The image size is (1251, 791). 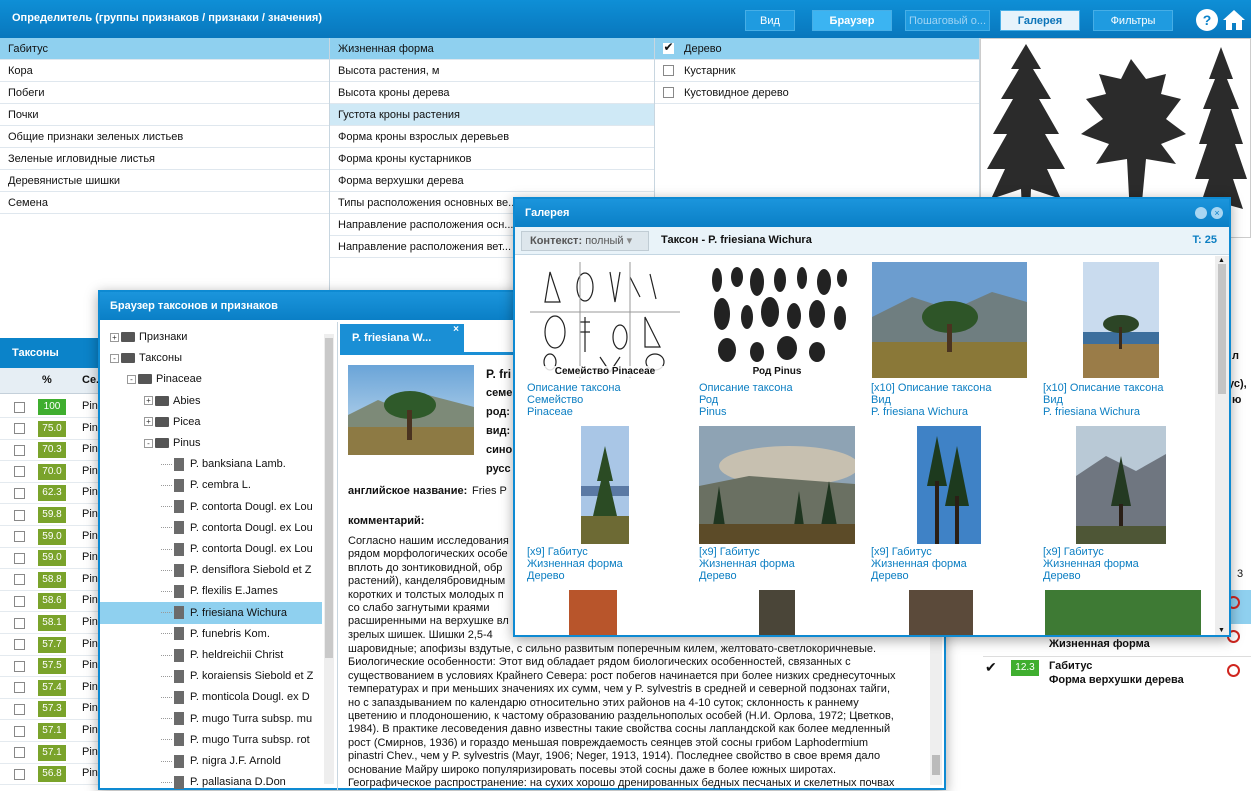 What do you see at coordinates (219, 591) in the screenshot?
I see `tree-taxon-node: P. flexilis E.James` at bounding box center [219, 591].